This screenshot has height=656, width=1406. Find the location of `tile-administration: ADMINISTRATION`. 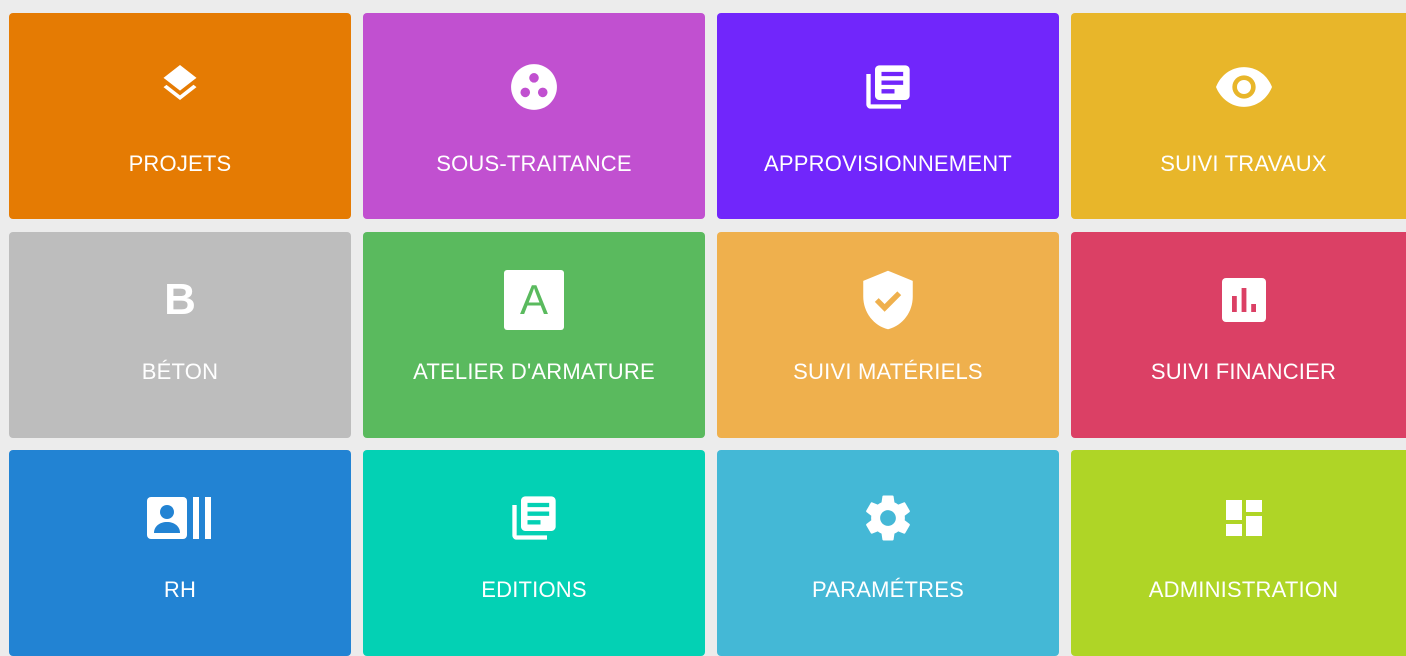

tile-administration: ADMINISTRATION is located at coordinates (1238, 553).